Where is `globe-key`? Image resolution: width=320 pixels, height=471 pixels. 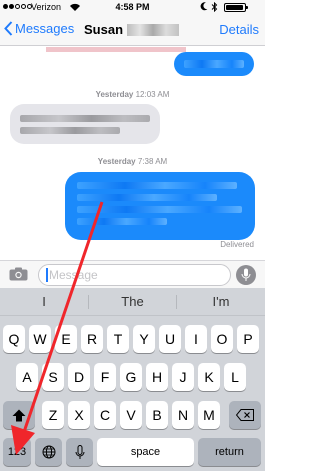 globe-key is located at coordinates (48, 452).